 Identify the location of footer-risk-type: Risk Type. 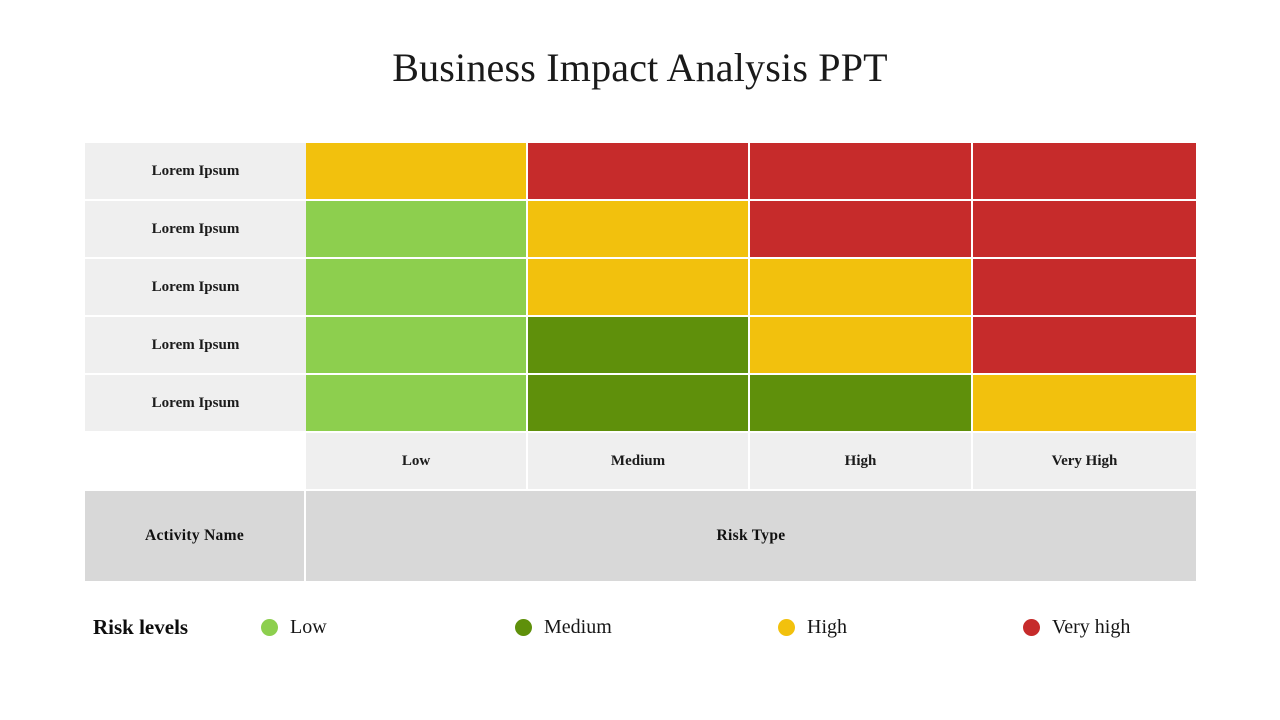
(751, 536).